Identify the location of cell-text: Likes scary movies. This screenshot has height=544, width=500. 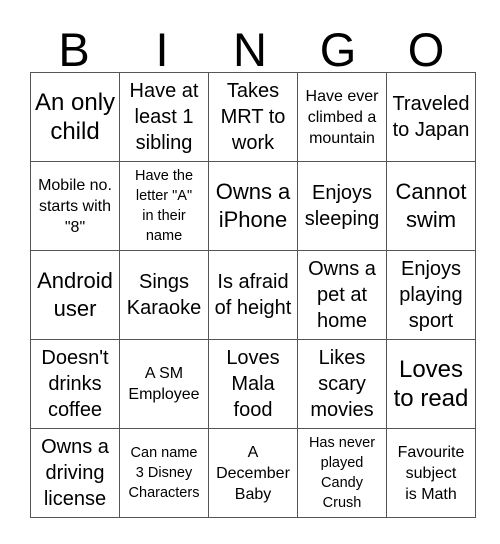
(342, 384).